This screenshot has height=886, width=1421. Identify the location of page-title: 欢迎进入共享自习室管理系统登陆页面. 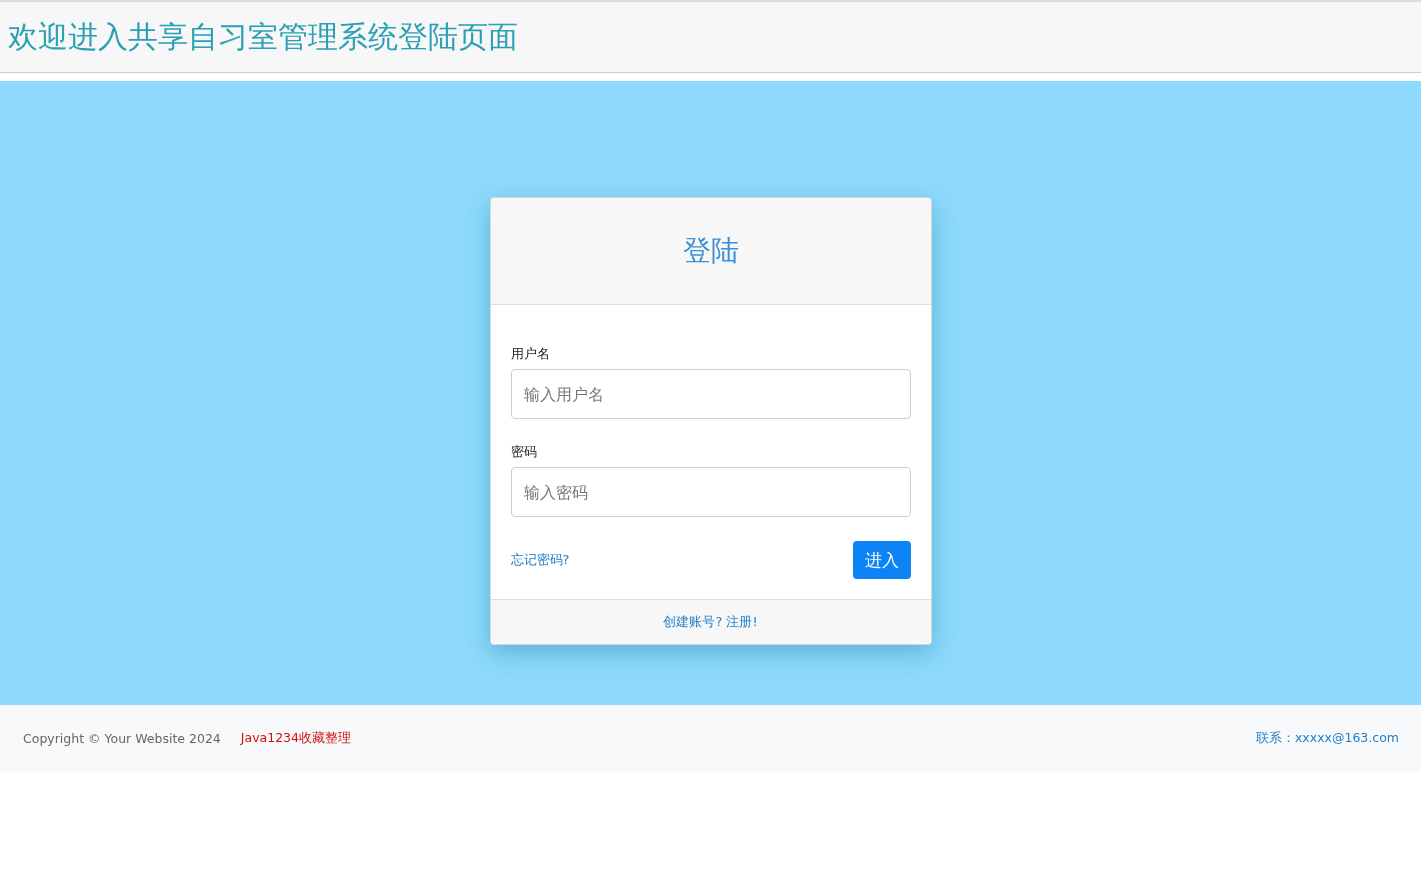
(263, 36).